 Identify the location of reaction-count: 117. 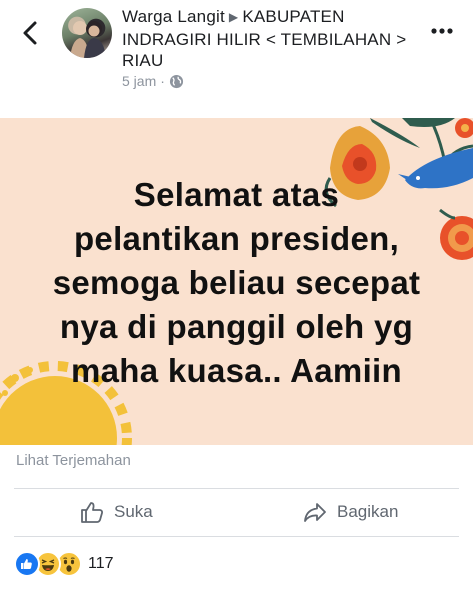
(101, 563).